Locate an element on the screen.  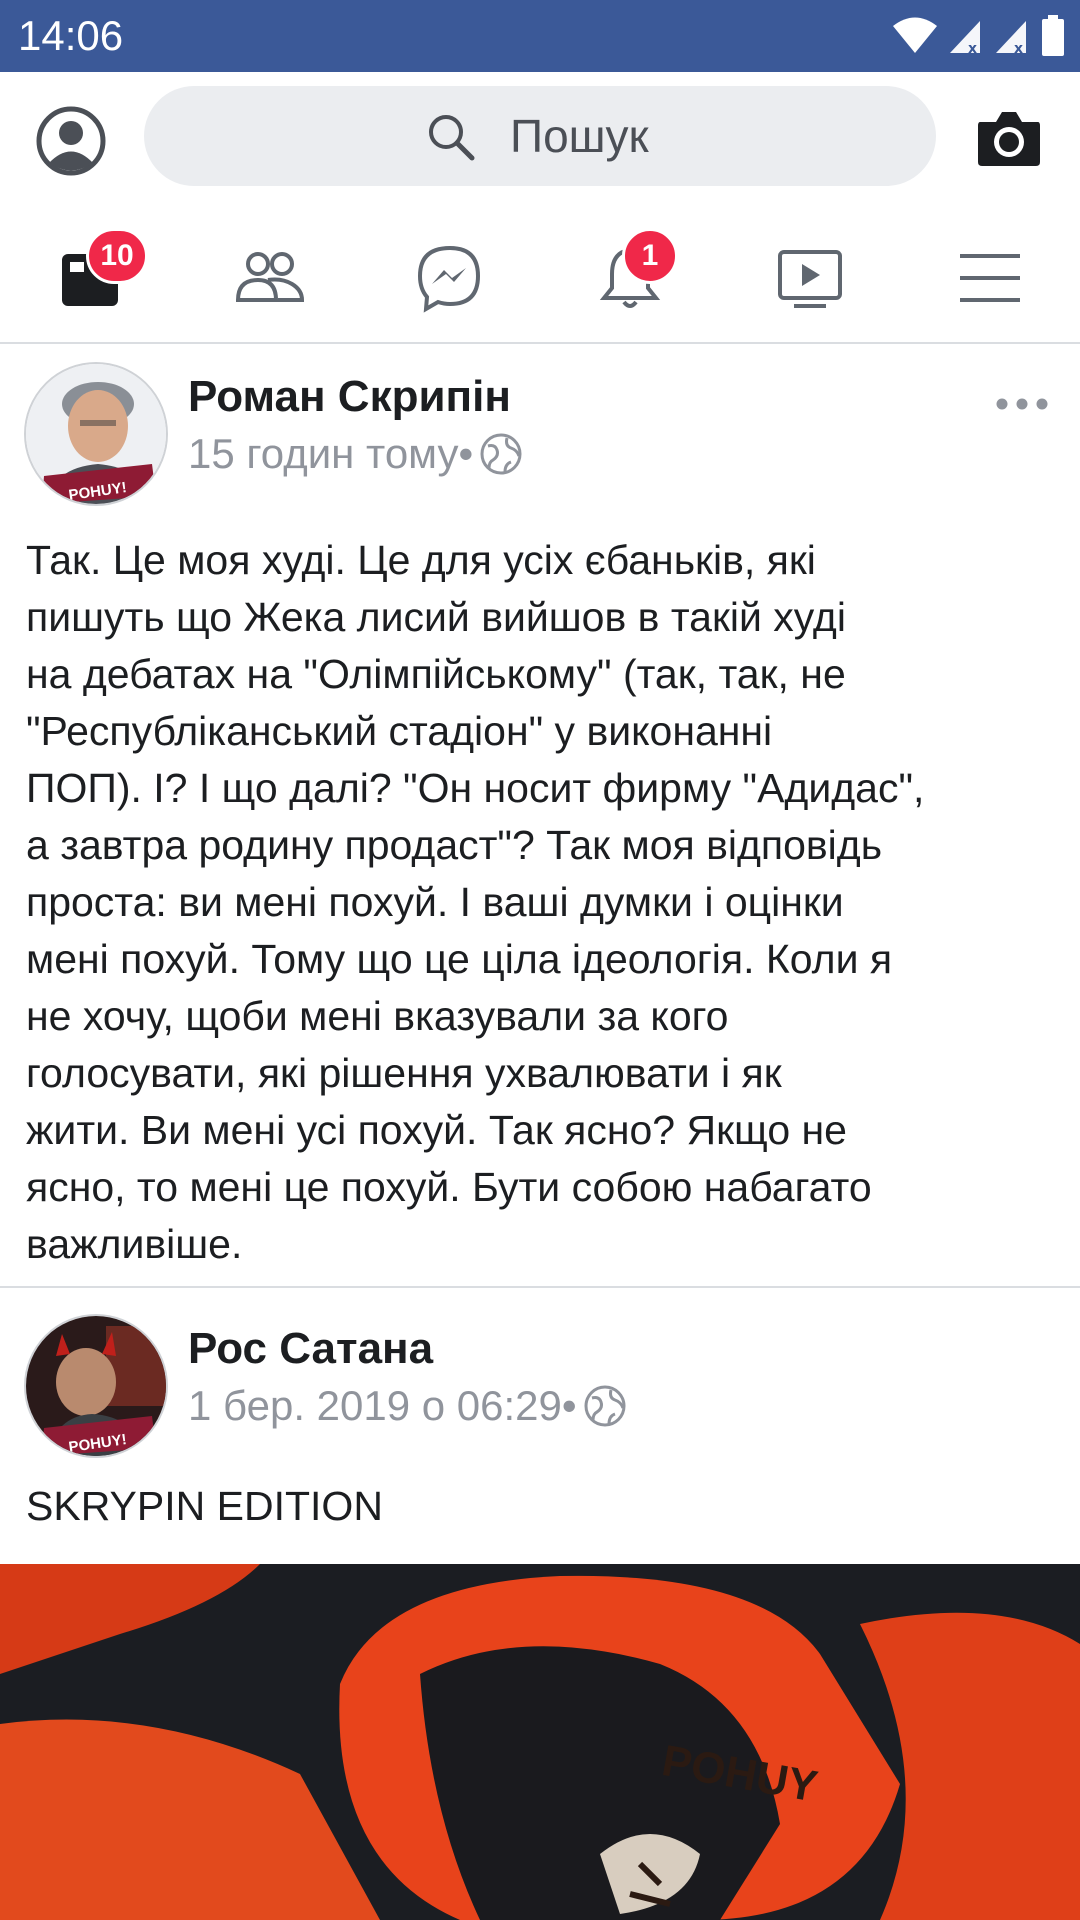
search-icon is located at coordinates (452, 138).